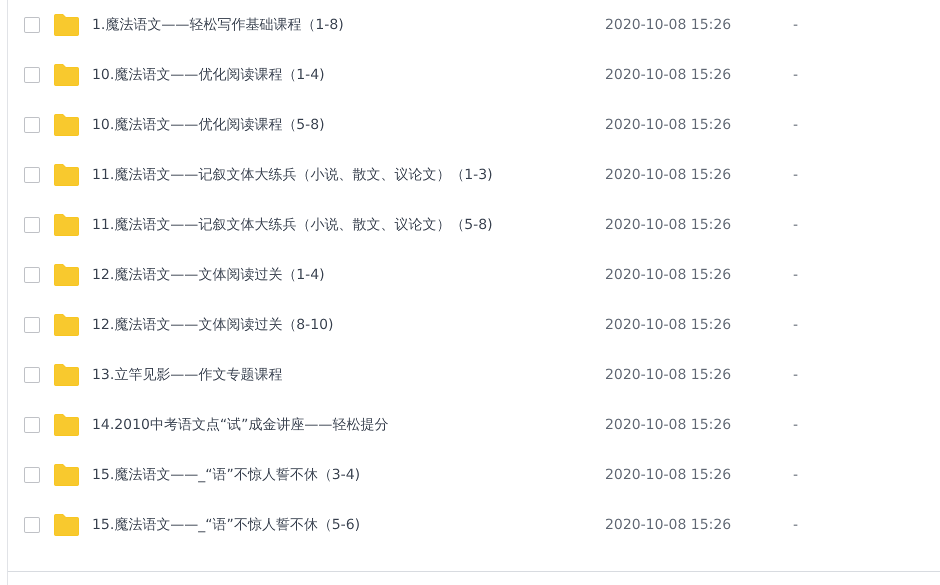 The height and width of the screenshot is (585, 940). Describe the element at coordinates (348, 175) in the screenshot. I see `file-name: 11.魔法语文——记叙文体大练兵（小说、散文、议论文）（1-3)` at that location.